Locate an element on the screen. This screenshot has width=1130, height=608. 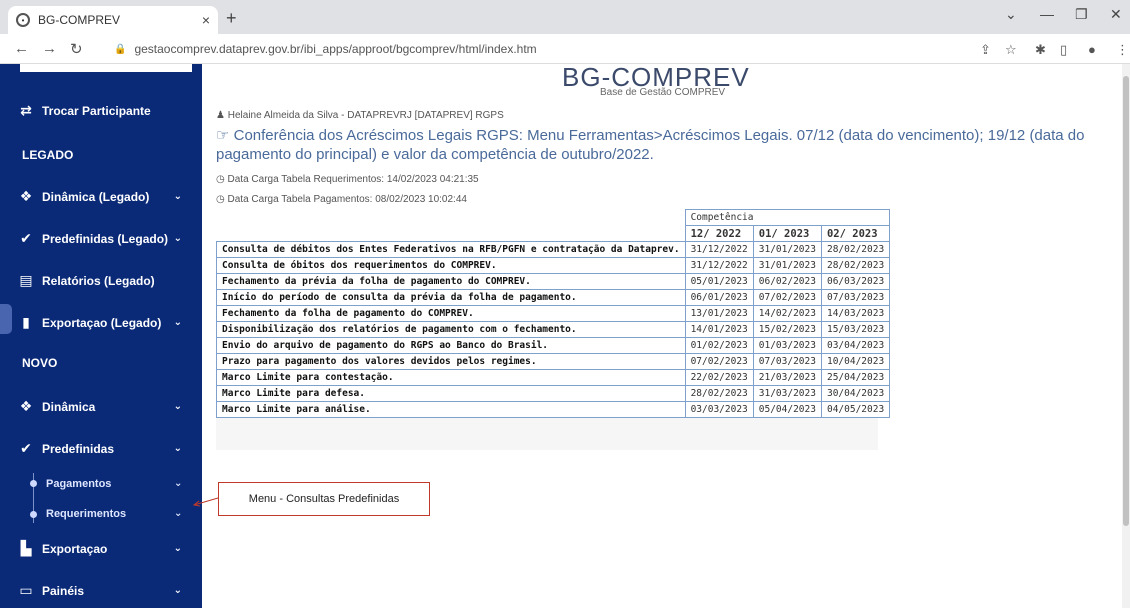
sidebar-item-predefinidas-legado: ✔ Predefinidas (Legado) ⌄ is located at coordinates (106, 238).